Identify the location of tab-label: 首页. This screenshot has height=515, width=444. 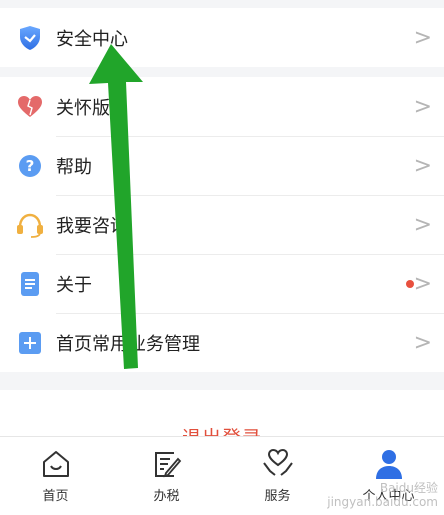
(55, 496).